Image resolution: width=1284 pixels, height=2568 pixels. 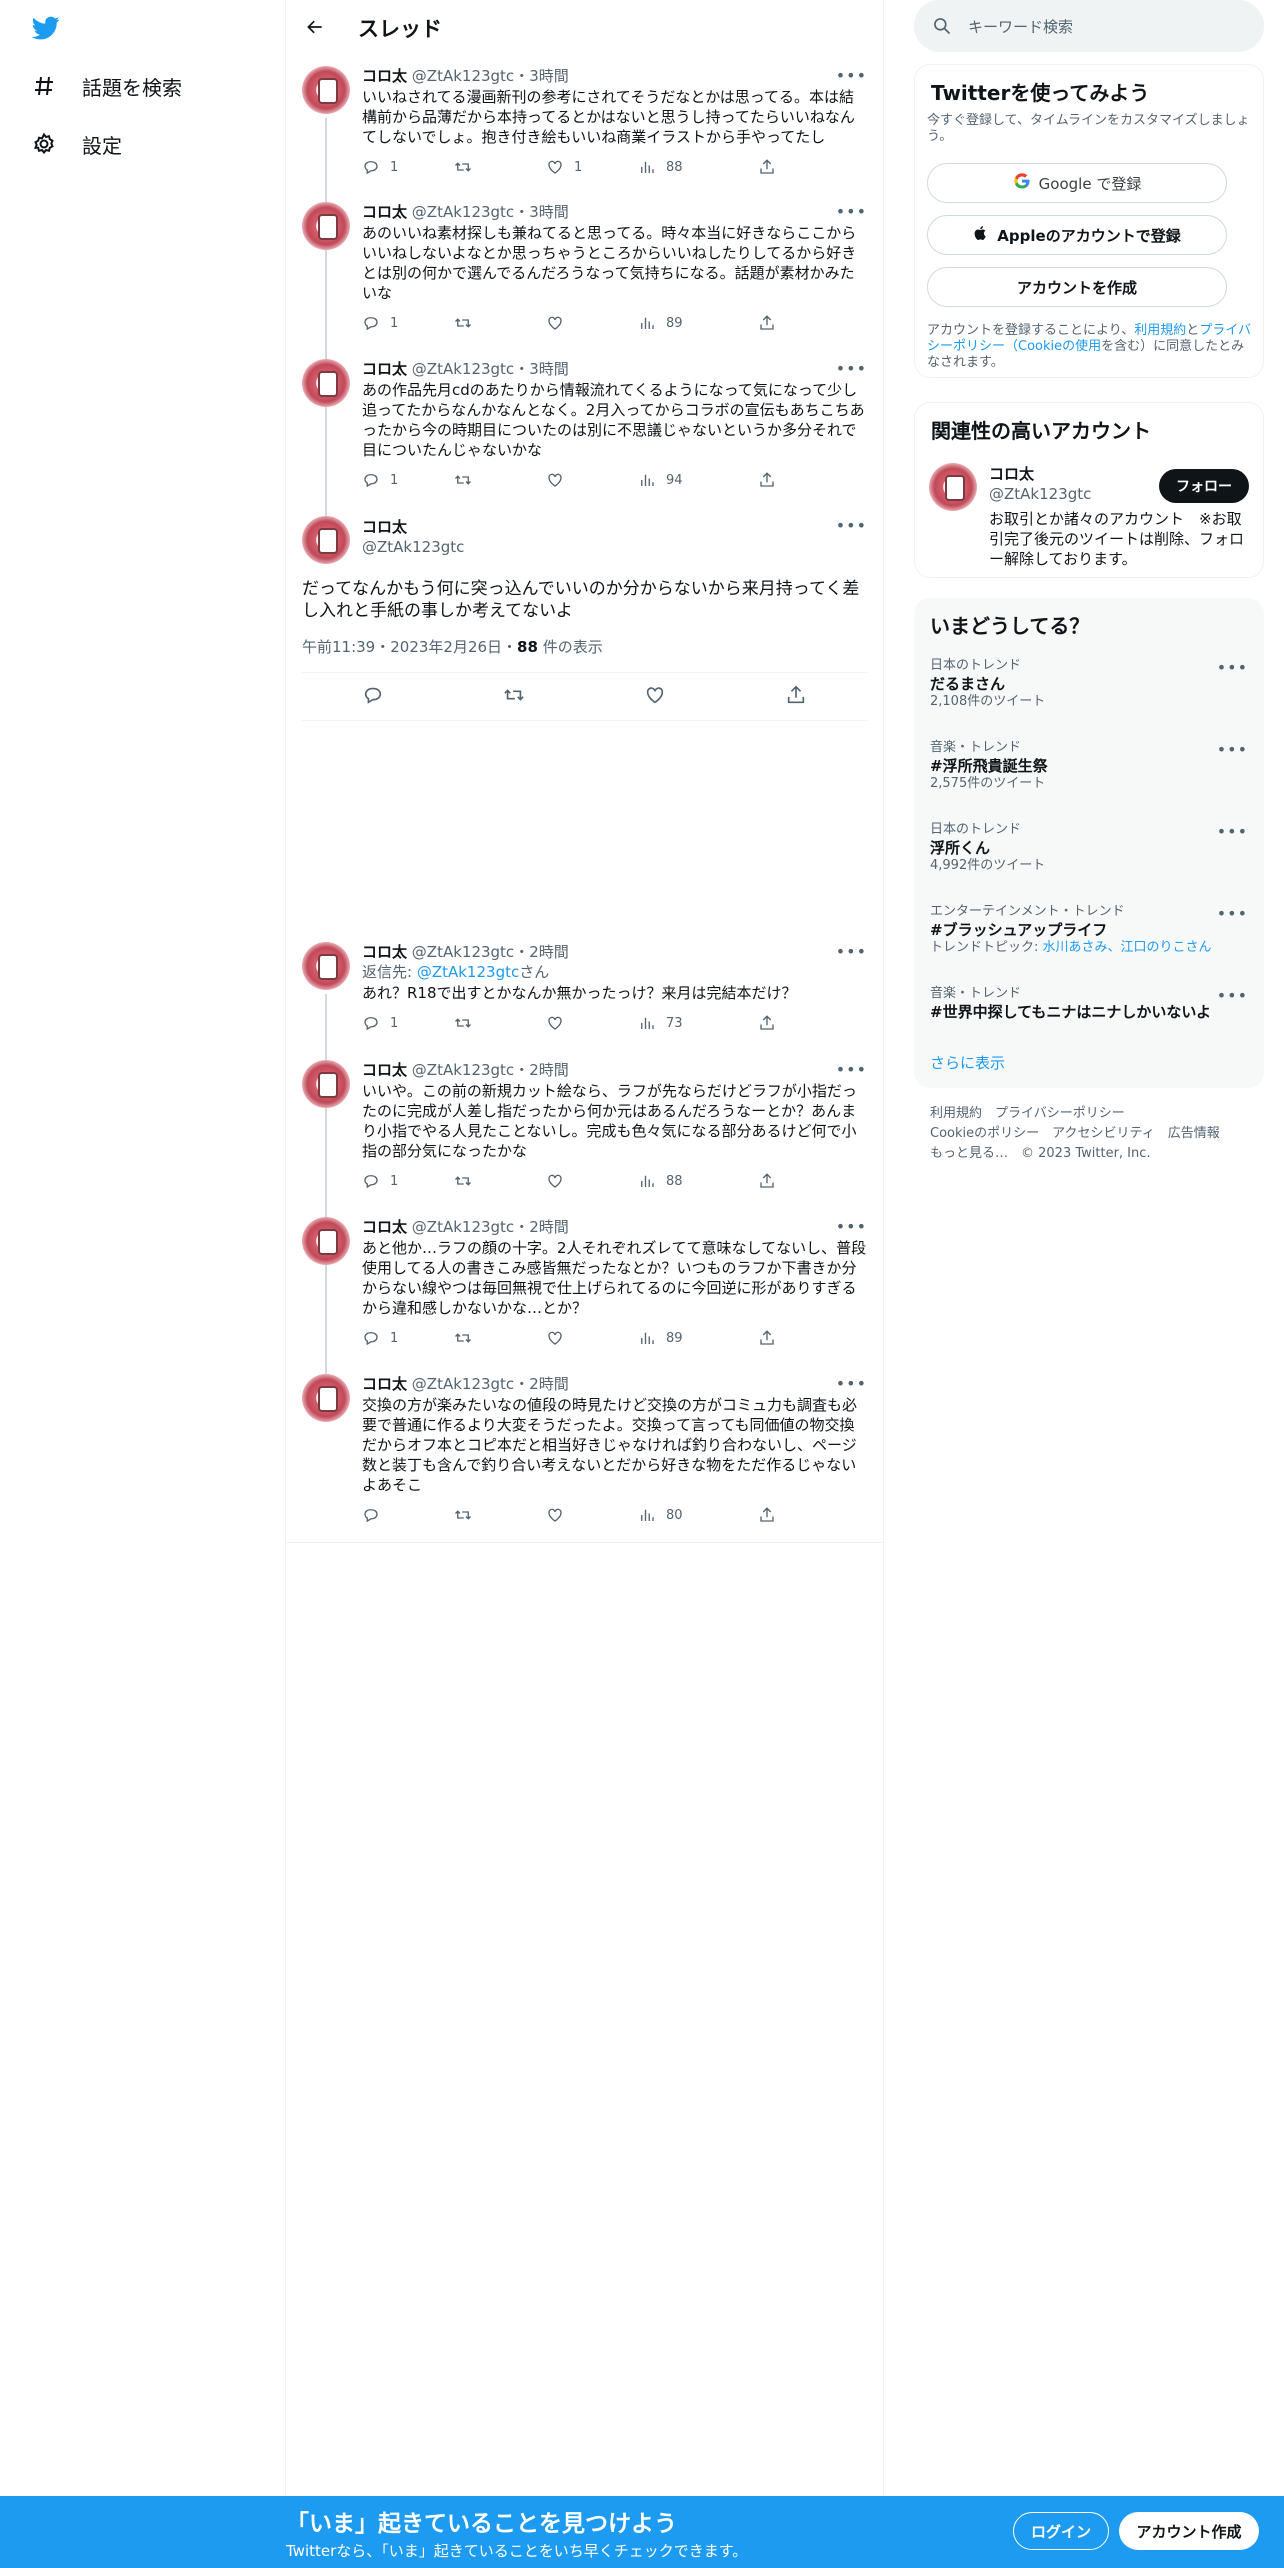 I want to click on focus-author-handle: @ZtAk123gtc, so click(x=413, y=547).